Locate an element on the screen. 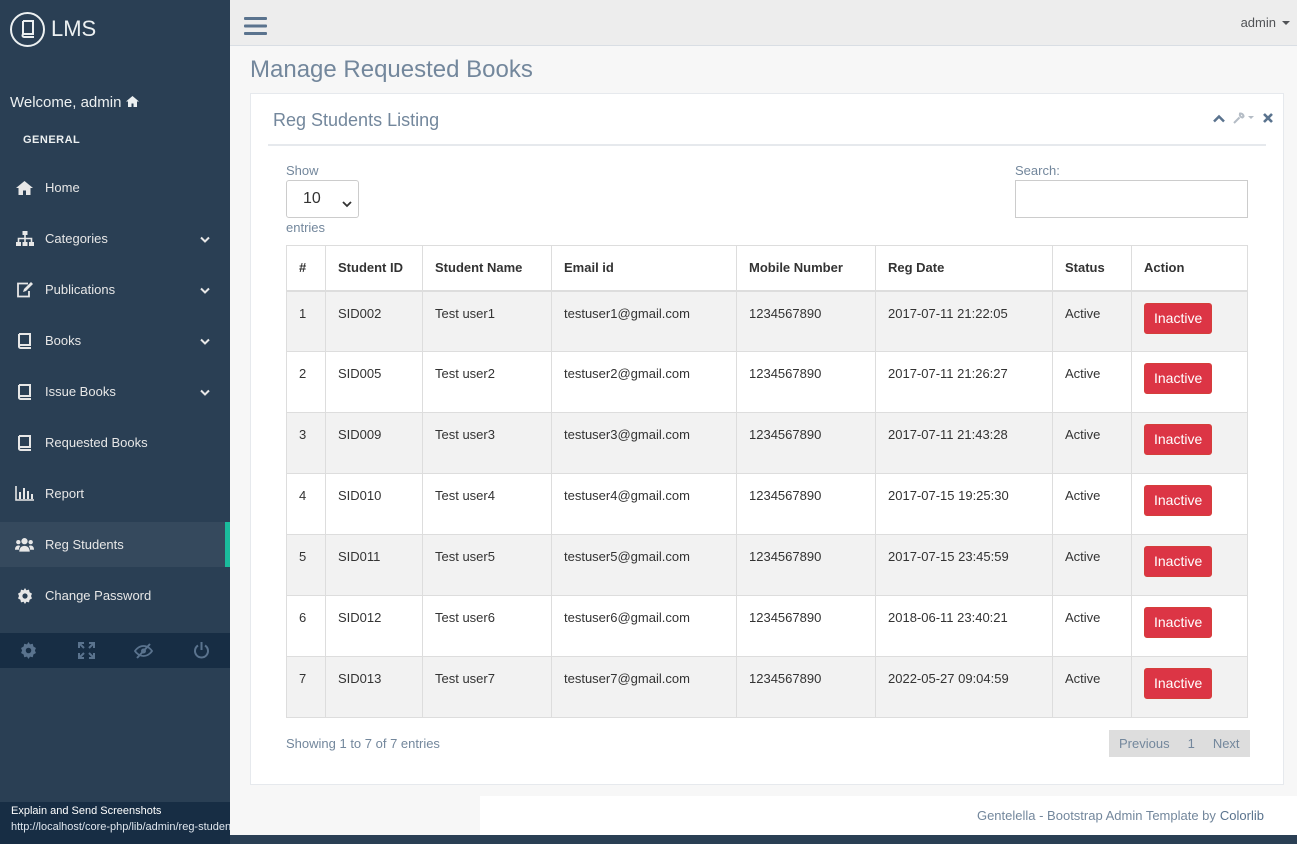  sidebar-item-change-password: Change Password is located at coordinates (115, 595).